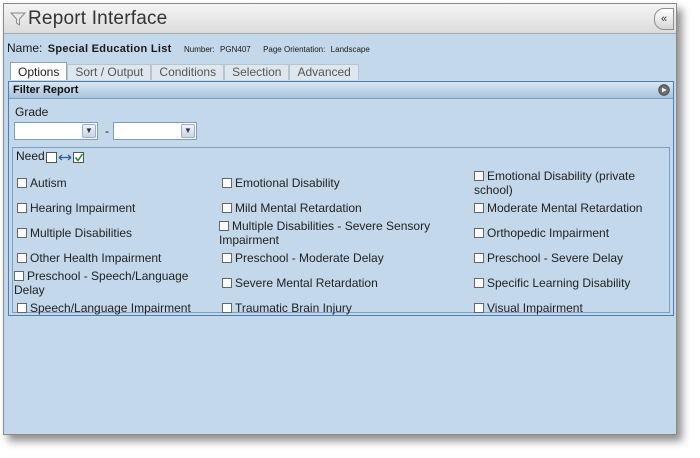  I want to click on grade-from-select: ▼, so click(56, 131).